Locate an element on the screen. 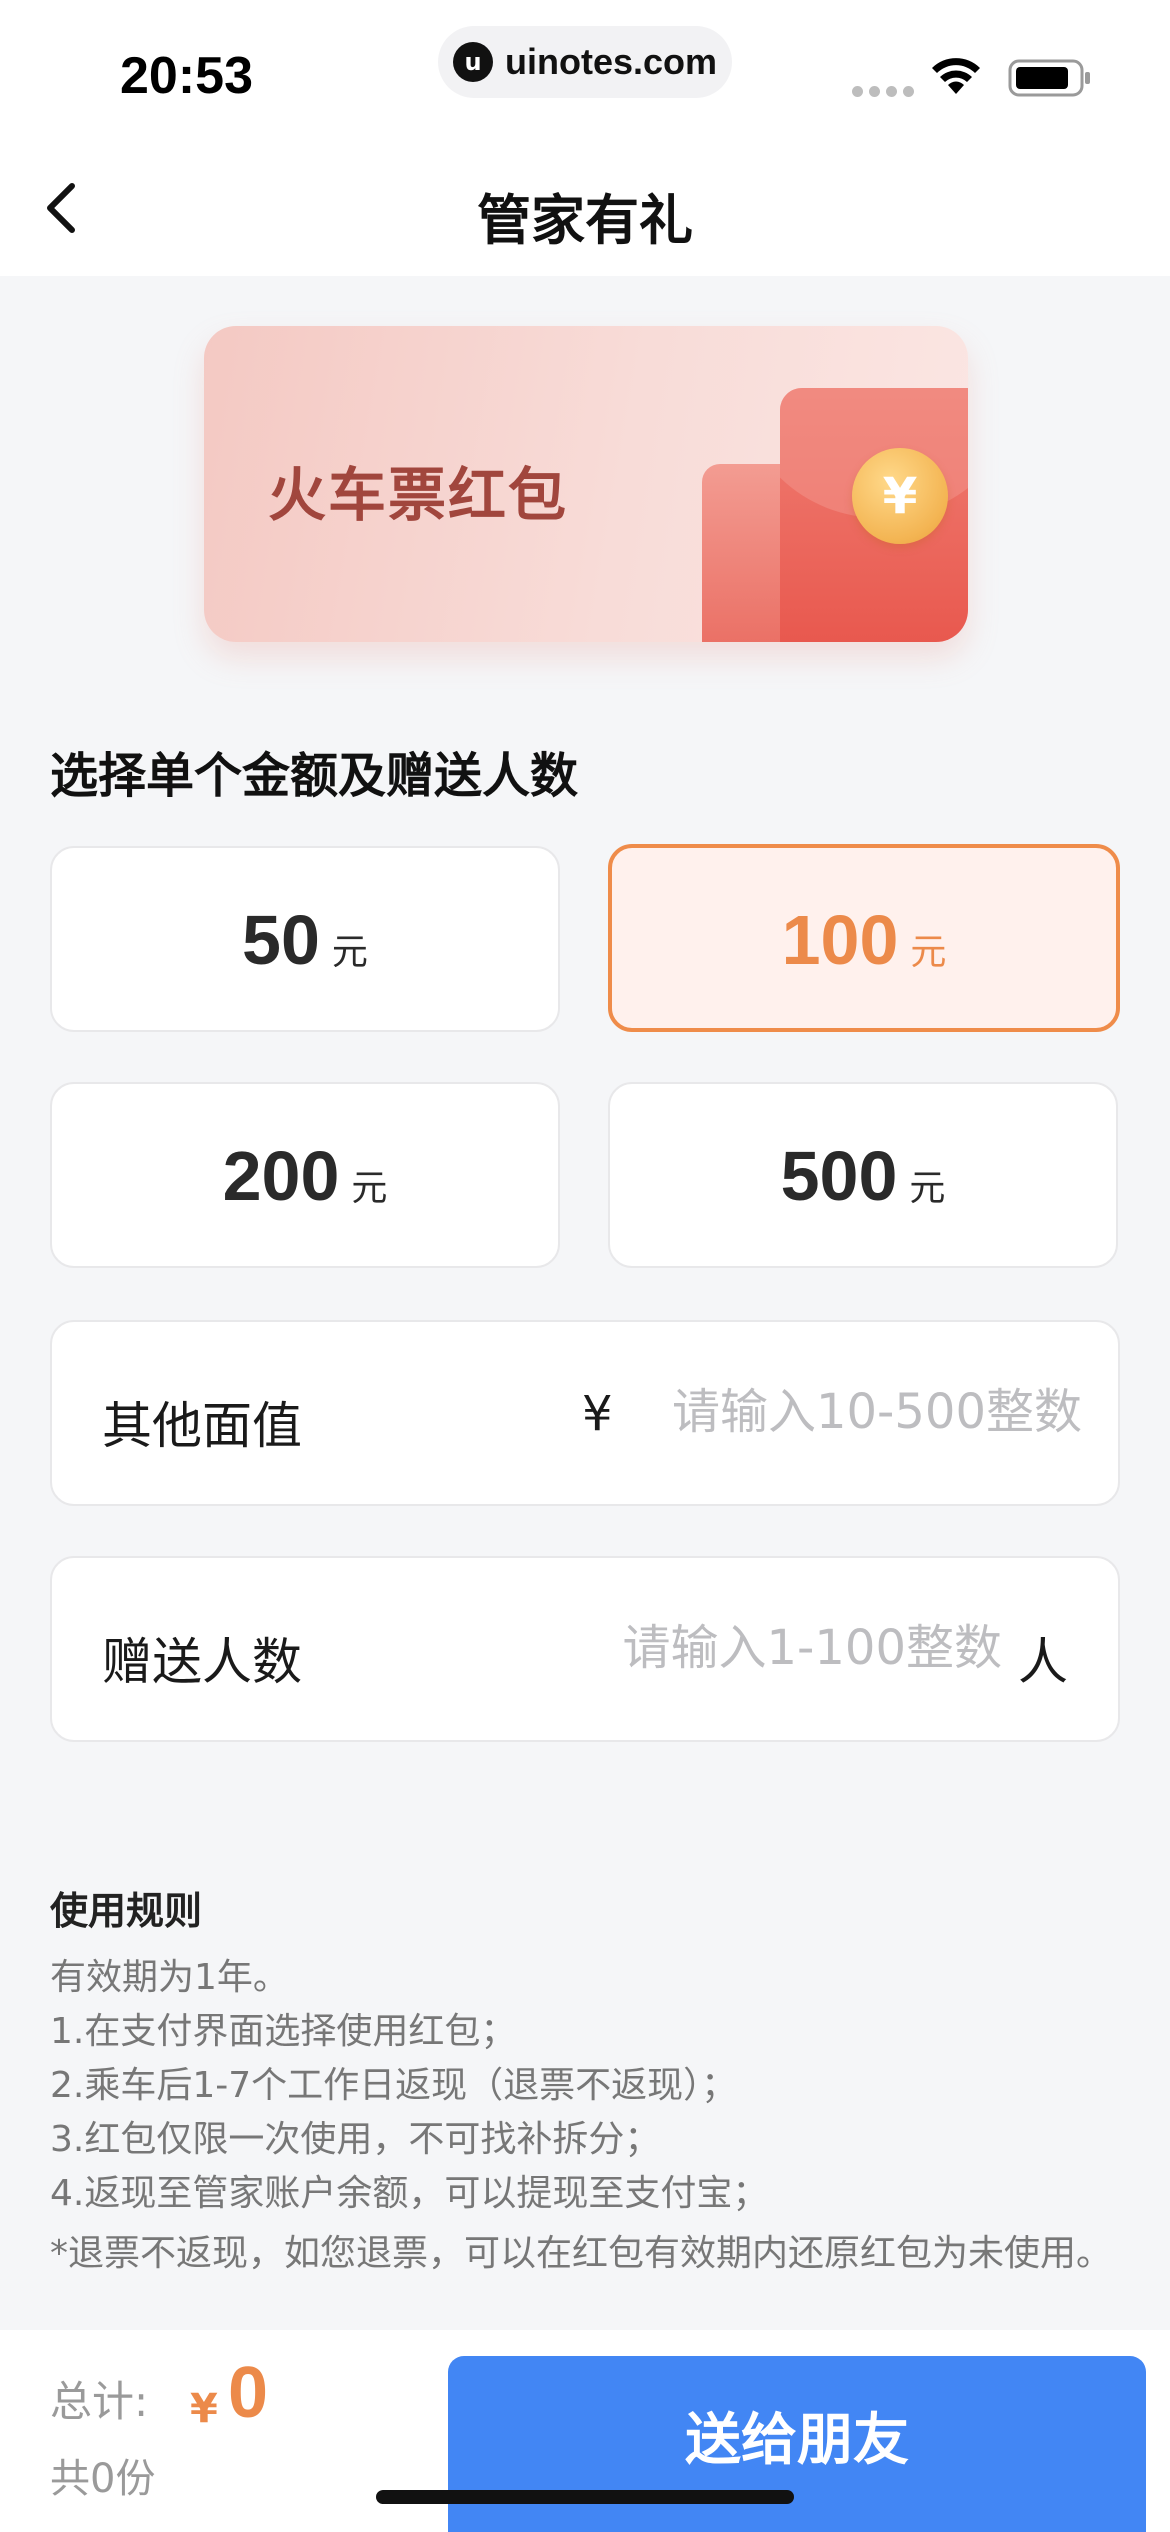 This screenshot has width=1170, height=2532. red-packet-banner: 火车票红包 ¥ is located at coordinates (586, 484).